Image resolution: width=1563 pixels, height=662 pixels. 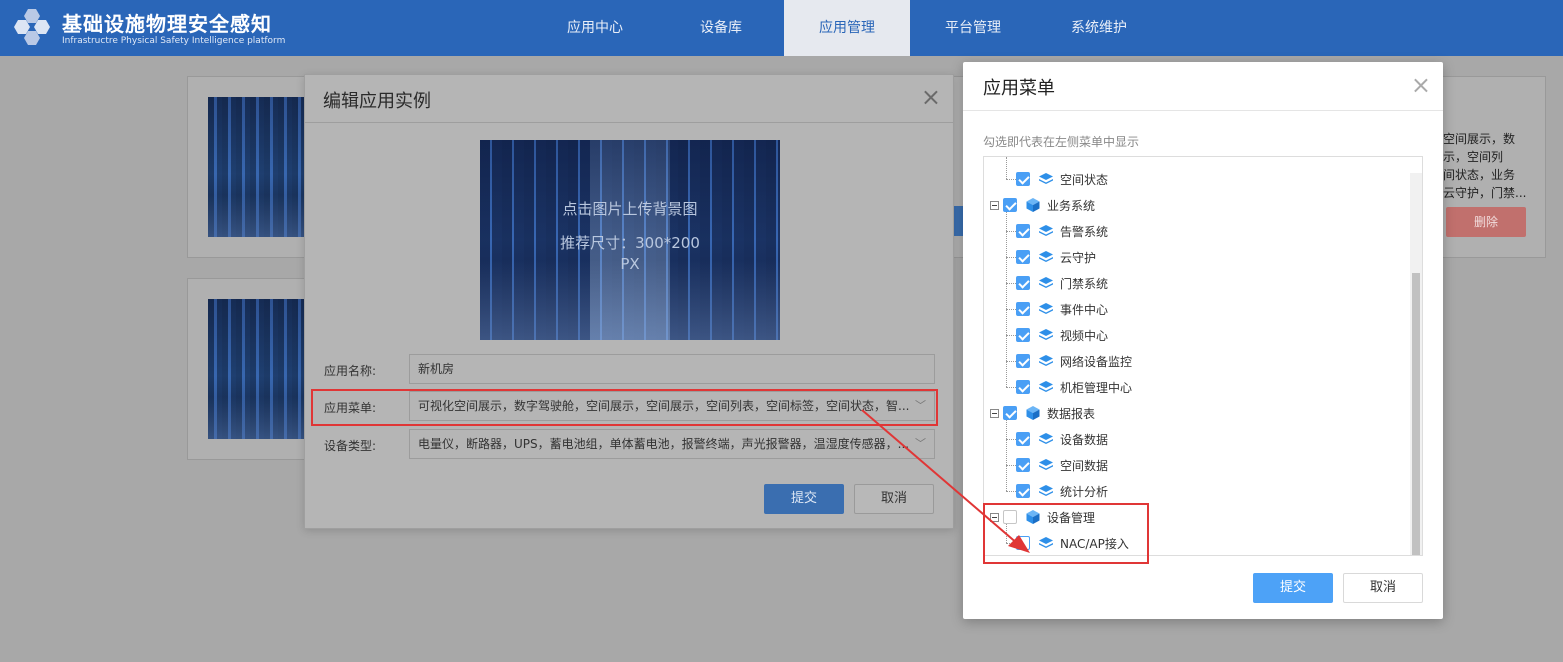 I want to click on tree-node-label: 云守护, so click(x=1078, y=257).